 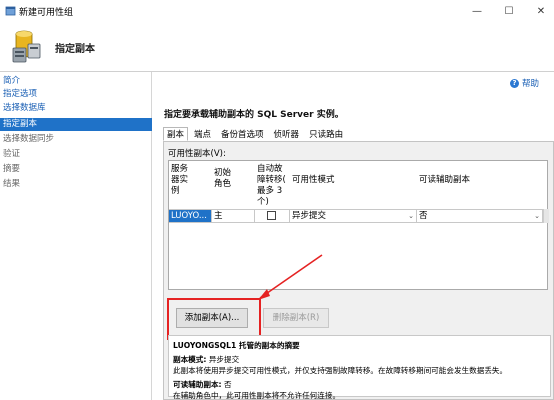 I want to click on window-title: 新建可用性组, so click(x=46, y=13).